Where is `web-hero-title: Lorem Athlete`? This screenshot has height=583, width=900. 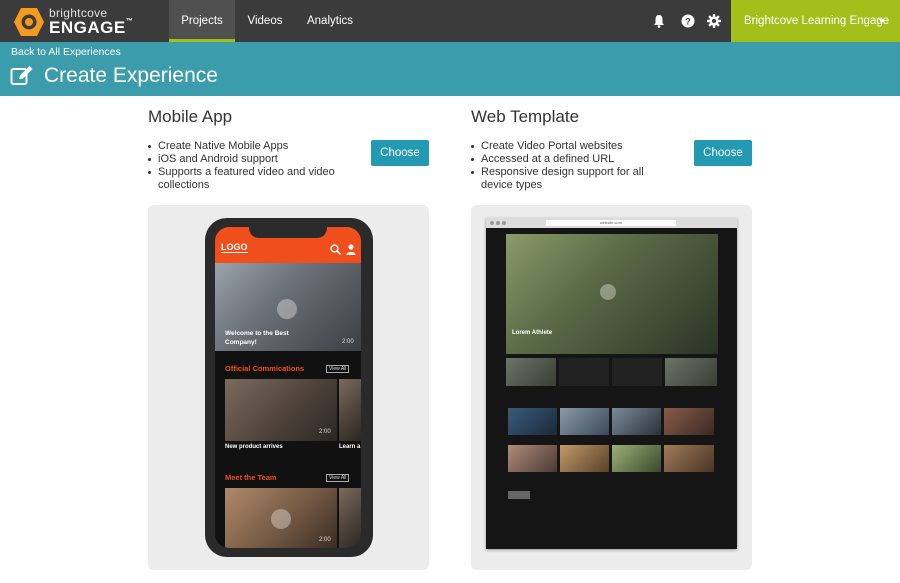
web-hero-title: Lorem Athlete is located at coordinates (532, 333).